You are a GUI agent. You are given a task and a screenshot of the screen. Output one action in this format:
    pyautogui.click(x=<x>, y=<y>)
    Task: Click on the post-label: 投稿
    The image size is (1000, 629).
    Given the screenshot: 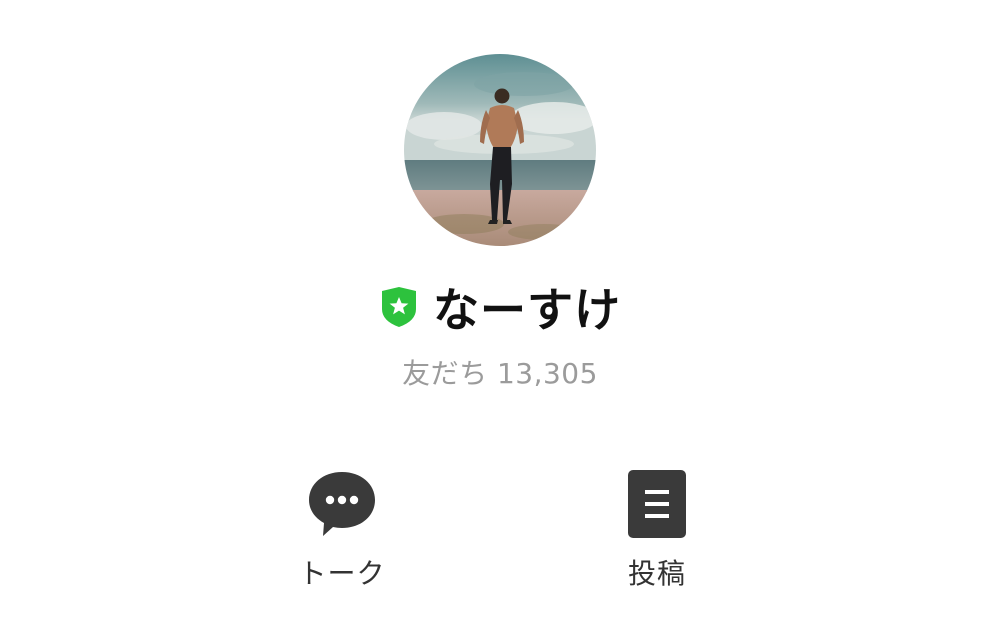 What is the action you would take?
    pyautogui.click(x=656, y=573)
    